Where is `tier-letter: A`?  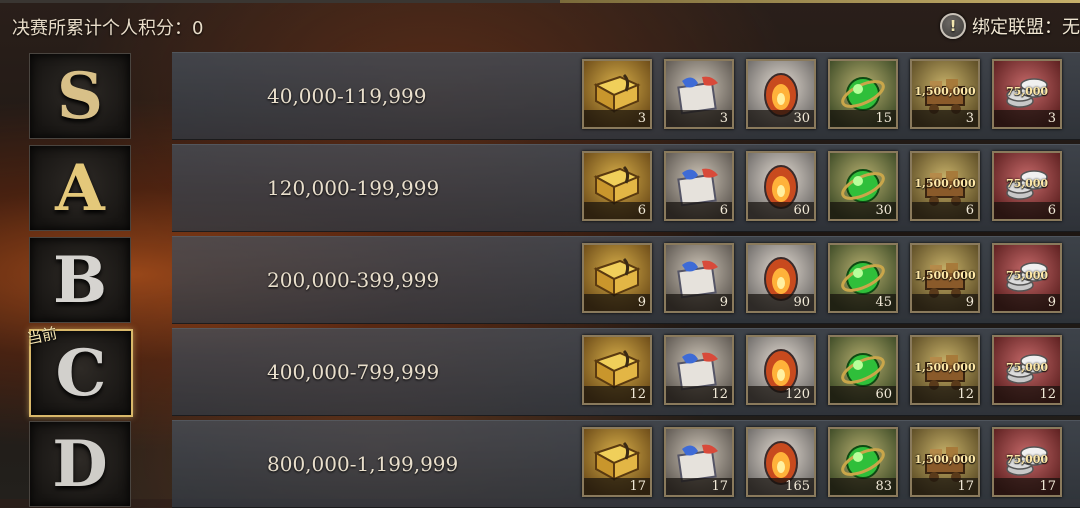 tier-letter: A is located at coordinates (80, 188).